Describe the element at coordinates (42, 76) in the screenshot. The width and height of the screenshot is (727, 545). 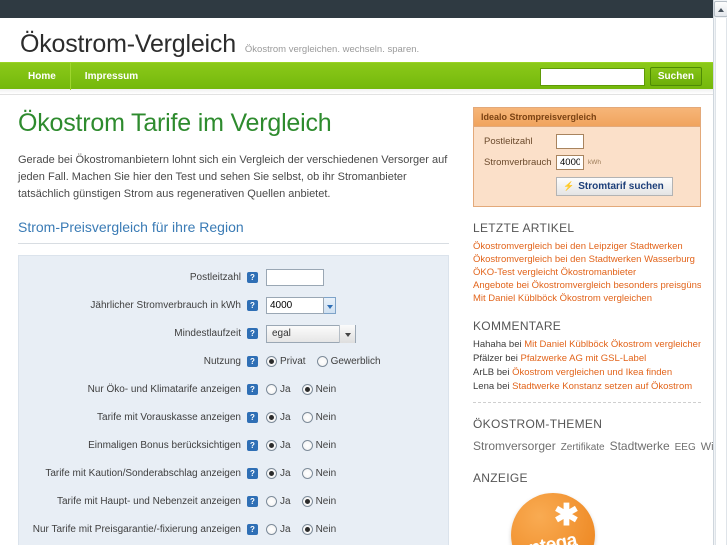
I see `nav-item-home: Home` at that location.